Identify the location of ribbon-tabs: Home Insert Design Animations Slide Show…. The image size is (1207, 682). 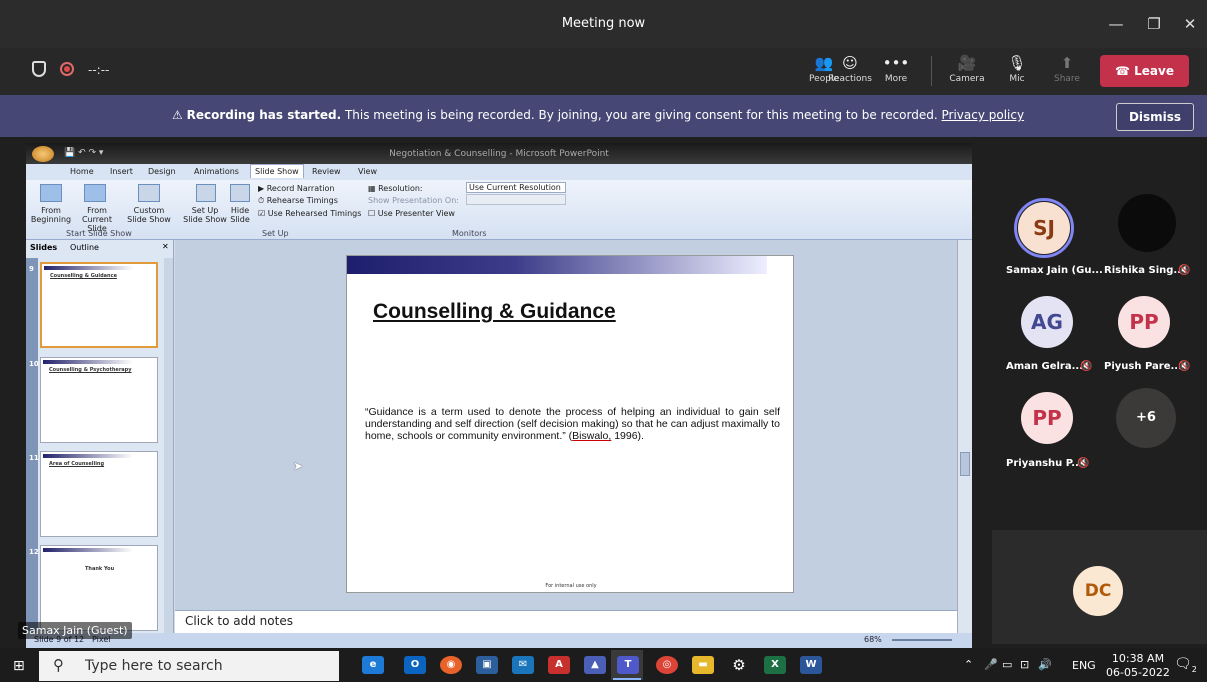
(499, 172).